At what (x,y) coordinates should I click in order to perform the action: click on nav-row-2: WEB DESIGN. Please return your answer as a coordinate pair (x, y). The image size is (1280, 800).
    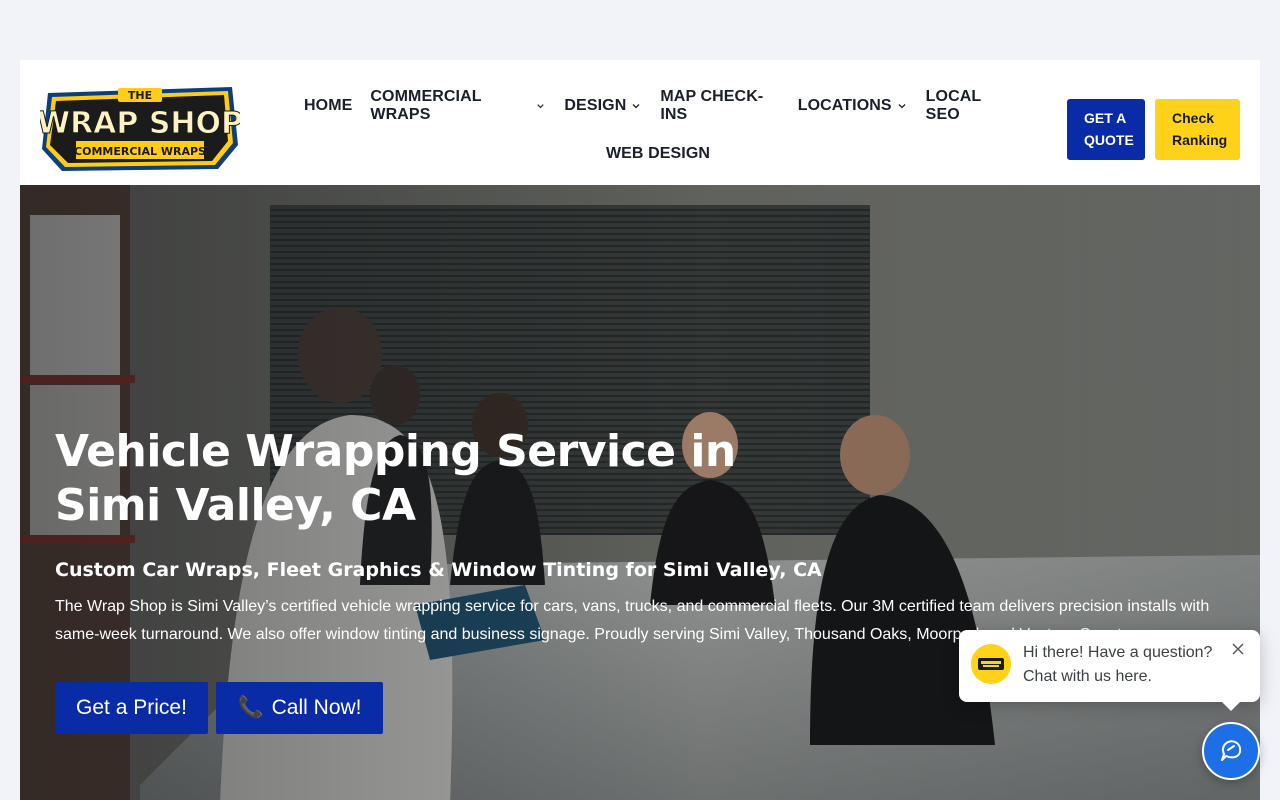
    Looking at the image, I should click on (658, 154).